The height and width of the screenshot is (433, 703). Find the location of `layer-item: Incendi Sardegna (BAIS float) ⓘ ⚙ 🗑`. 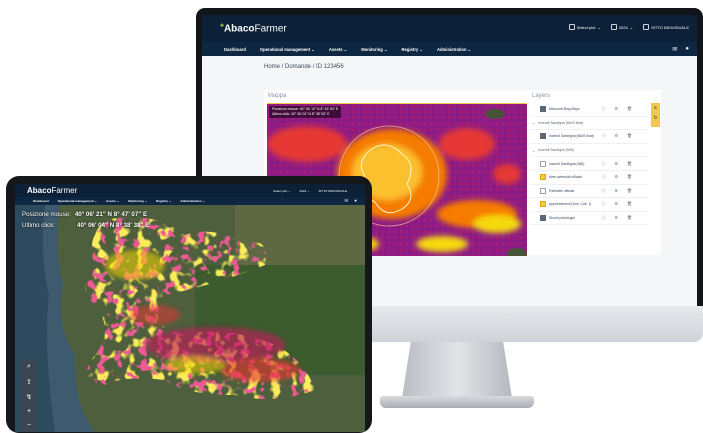

layer-item: Incendi Sardegna (BAIS float) ⓘ ⚙ 🗑 is located at coordinates (589, 137).